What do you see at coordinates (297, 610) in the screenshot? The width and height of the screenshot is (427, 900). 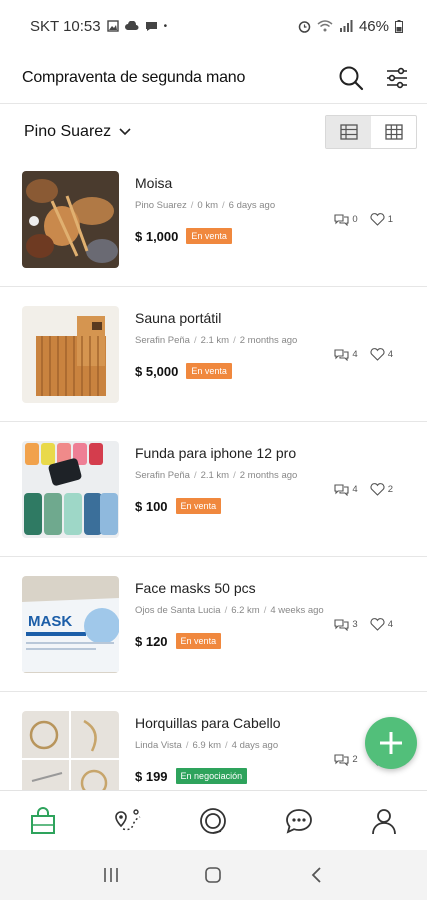 I see `item-time: 4 weeks ago` at bounding box center [297, 610].